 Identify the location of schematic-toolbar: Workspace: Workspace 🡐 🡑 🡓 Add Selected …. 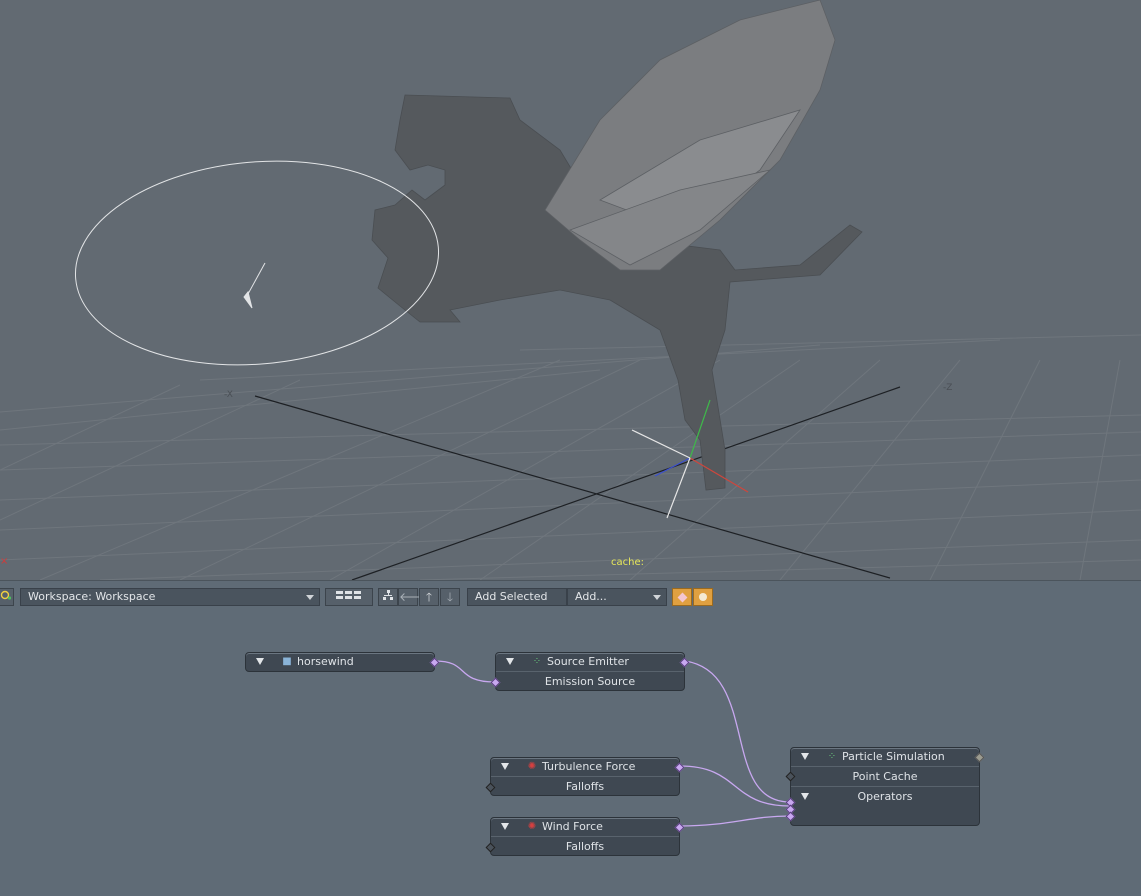
(570, 596).